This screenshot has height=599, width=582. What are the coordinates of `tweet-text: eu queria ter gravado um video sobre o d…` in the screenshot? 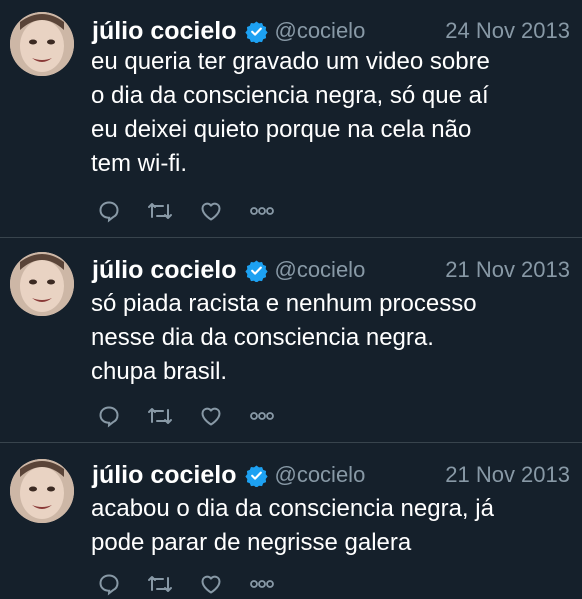 It's located at (290, 112).